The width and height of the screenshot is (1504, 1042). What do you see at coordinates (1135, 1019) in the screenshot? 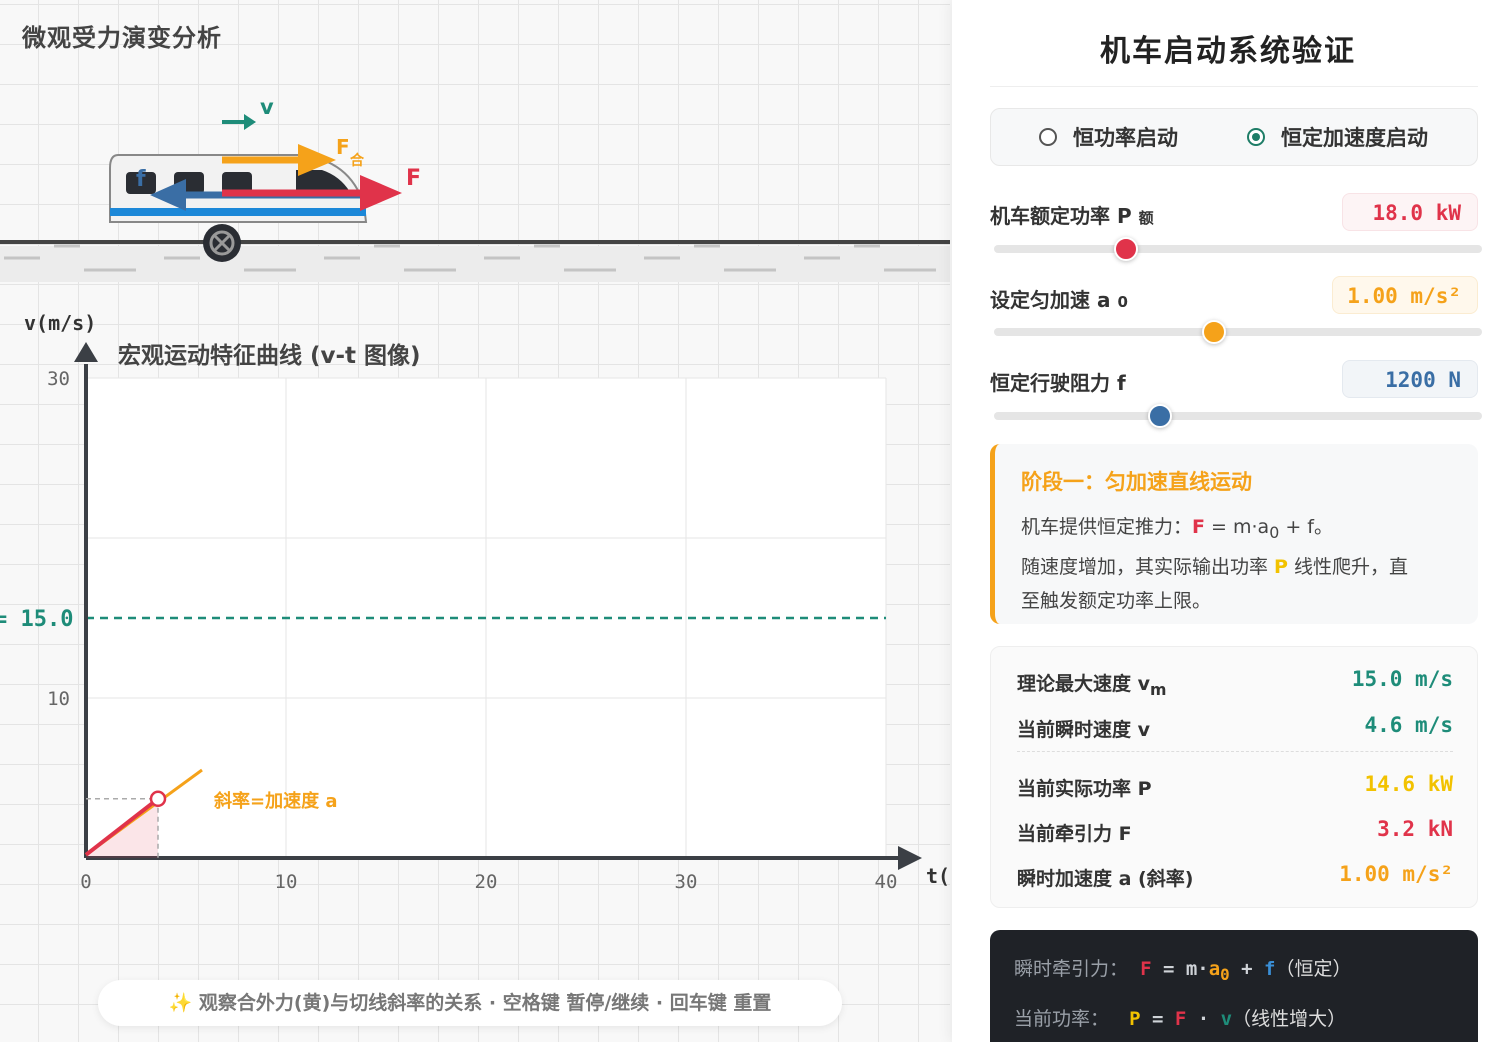
I see `formula2-P: P` at bounding box center [1135, 1019].